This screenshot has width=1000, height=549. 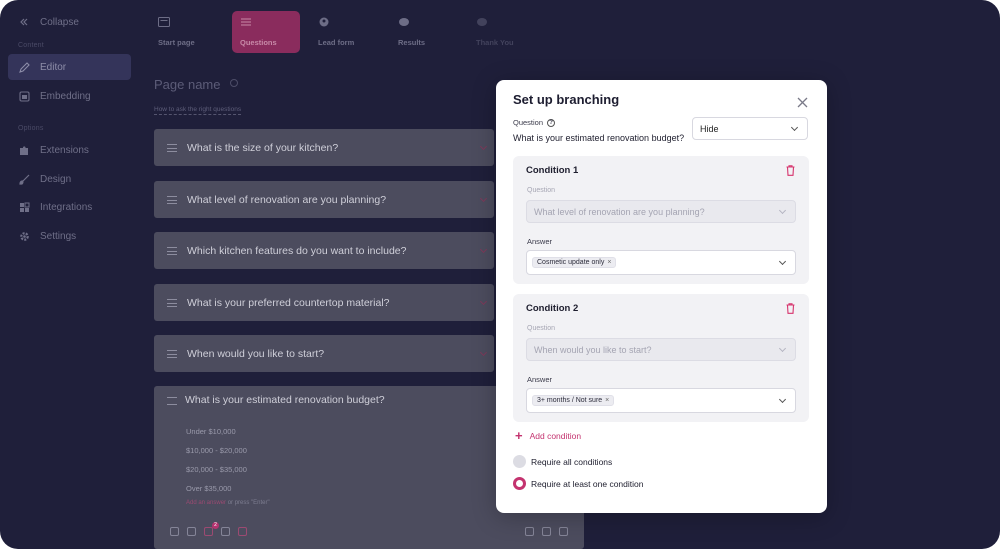 I want to click on question-toolbar, so click(x=208, y=531).